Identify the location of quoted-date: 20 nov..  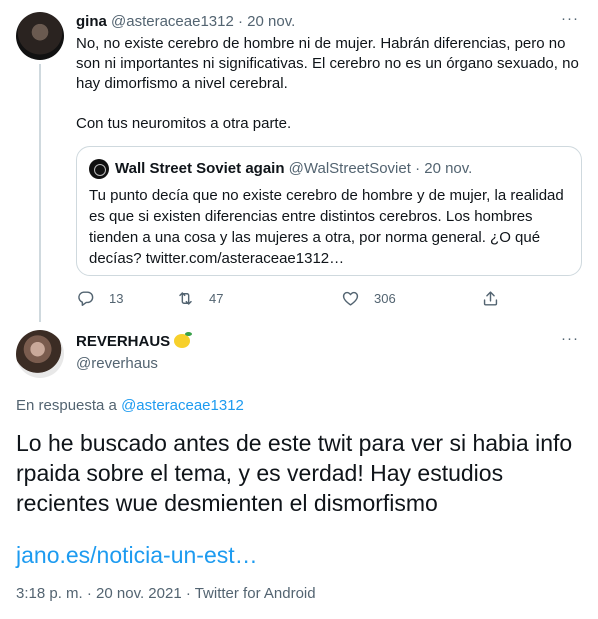
(448, 168).